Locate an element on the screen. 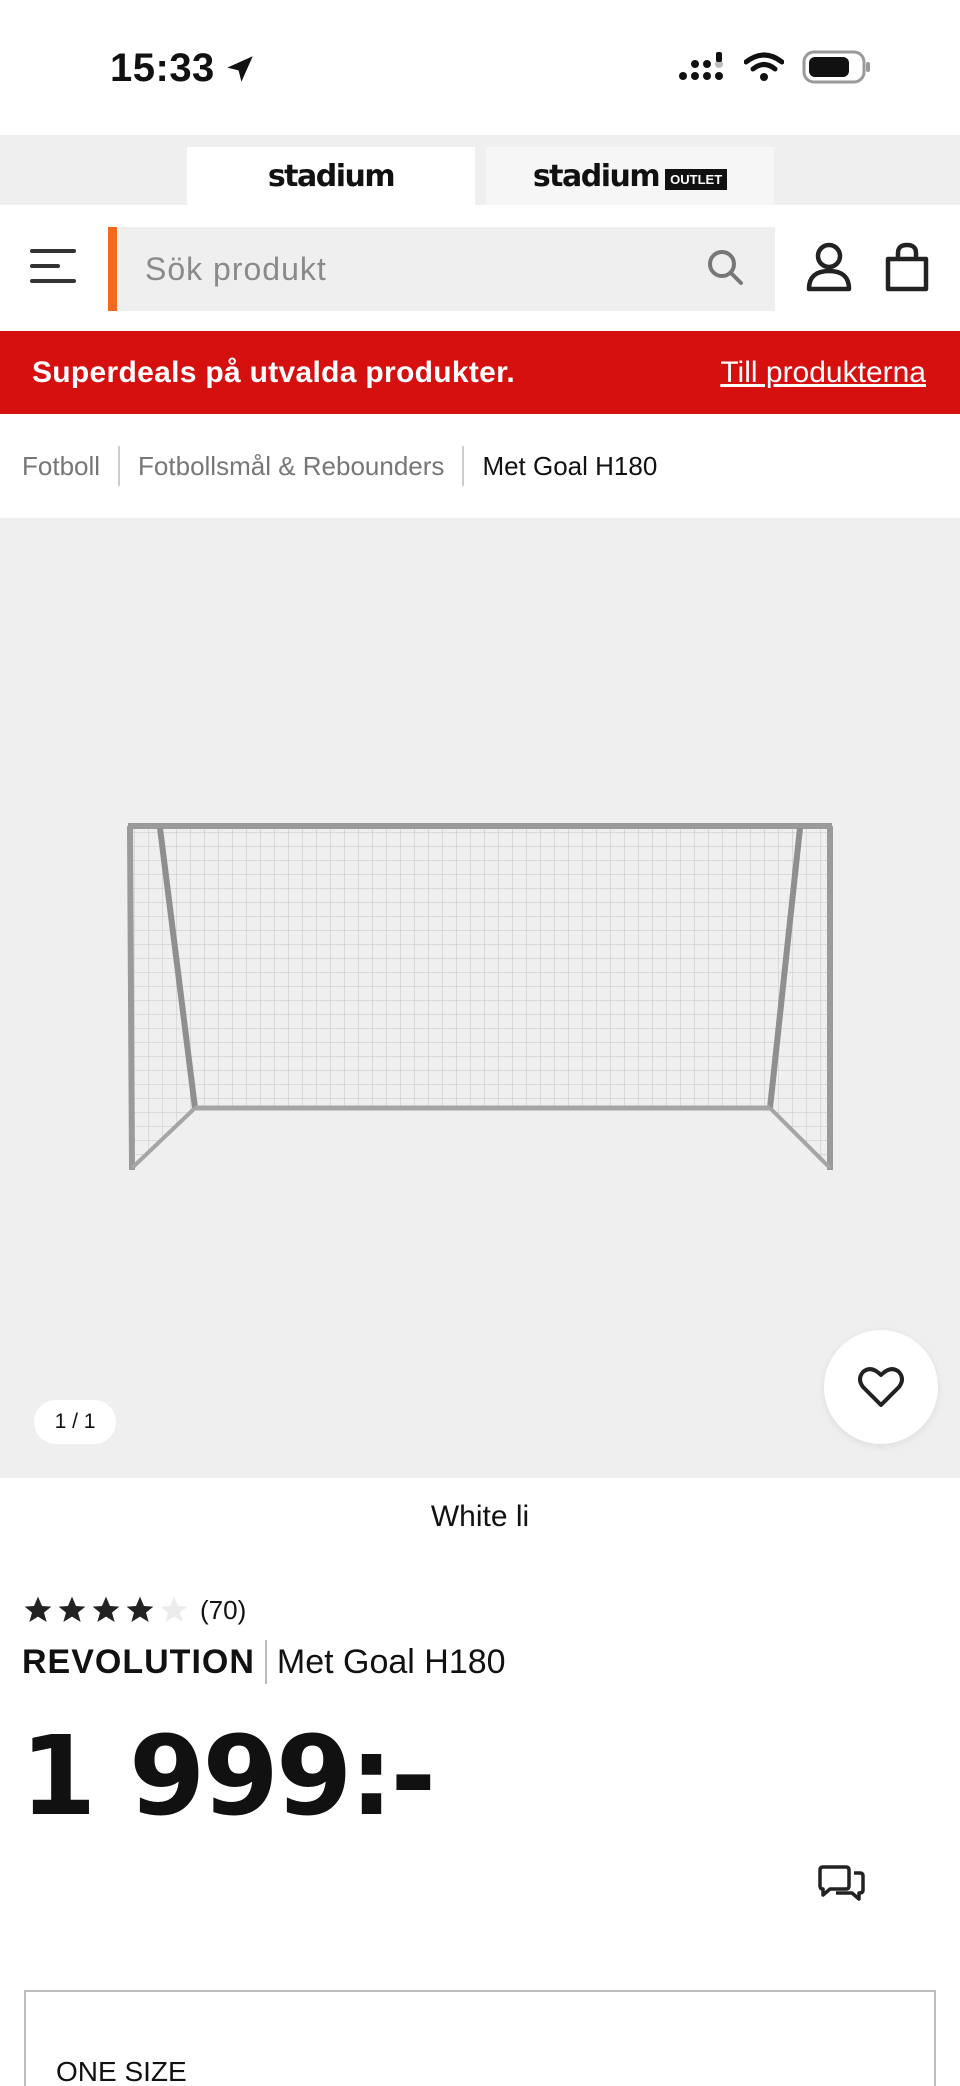 Image resolution: width=960 pixels, height=2086 pixels. brand-name: REVOLUTION is located at coordinates (138, 1662).